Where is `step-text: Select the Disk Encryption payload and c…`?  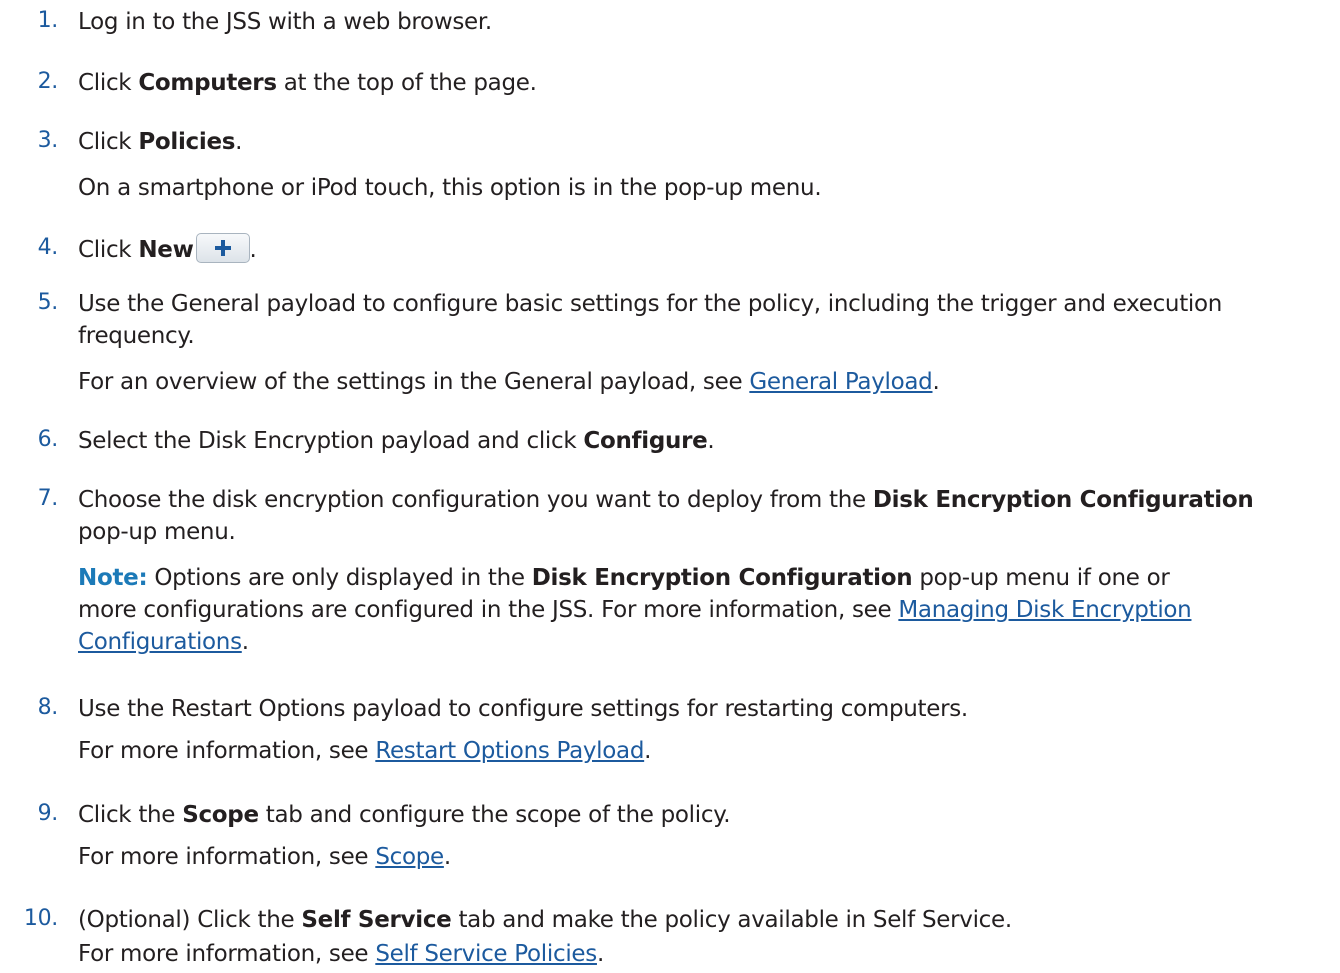
step-text: Select the Disk Encryption payload and c… is located at coordinates (709, 441).